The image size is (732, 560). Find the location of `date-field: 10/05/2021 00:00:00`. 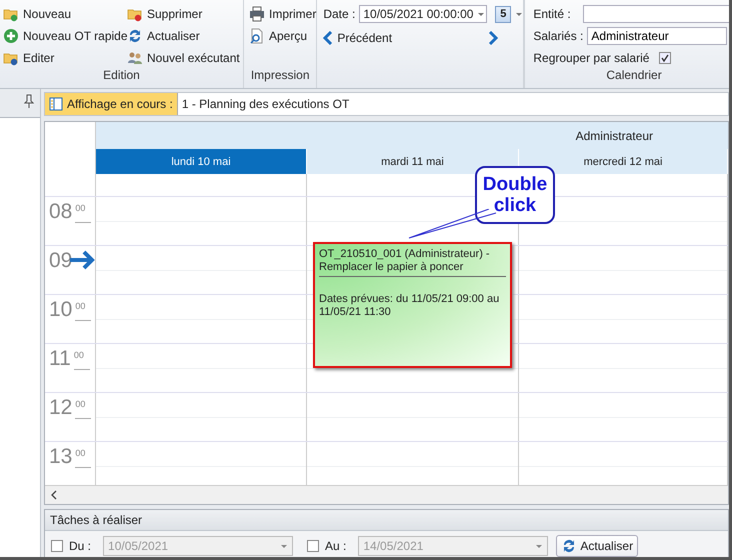

date-field: 10/05/2021 00:00:00 is located at coordinates (423, 14).